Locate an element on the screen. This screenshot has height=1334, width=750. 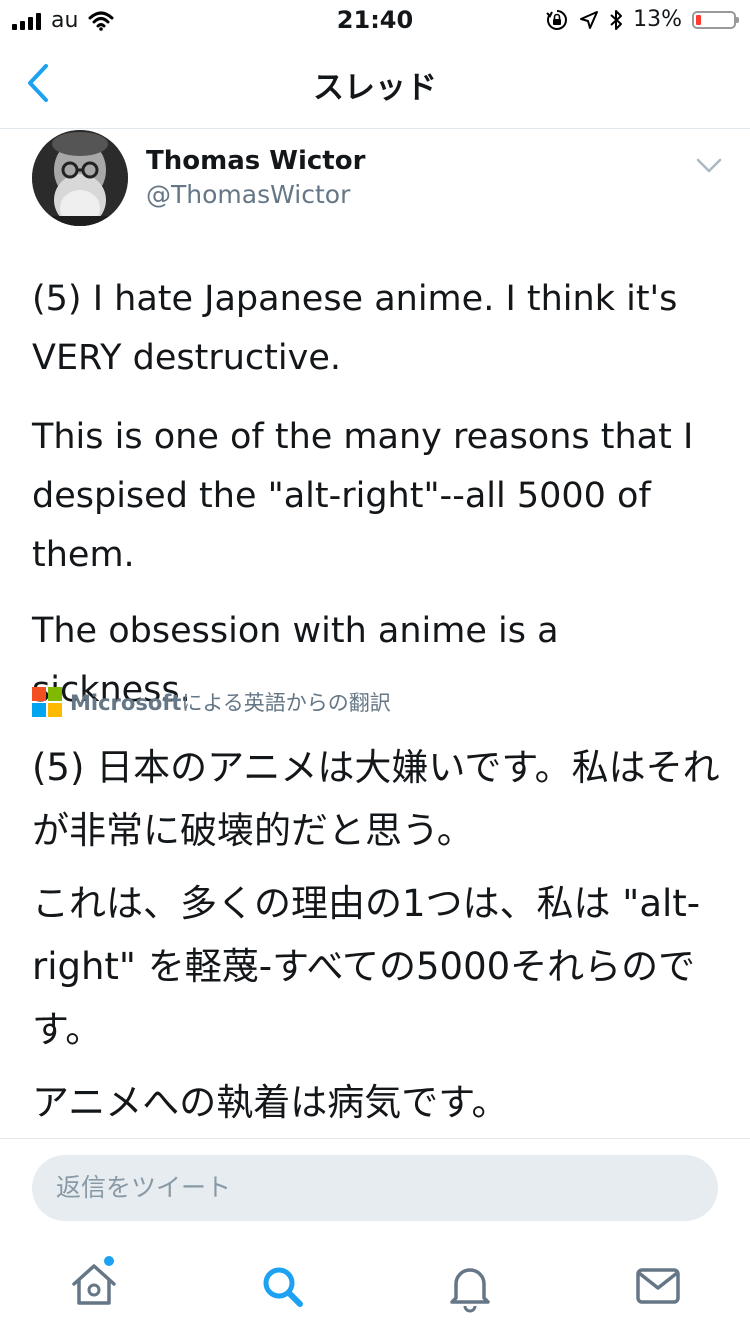
translation-label: Microsoftによる英語からの翻訳 is located at coordinates (230, 702).